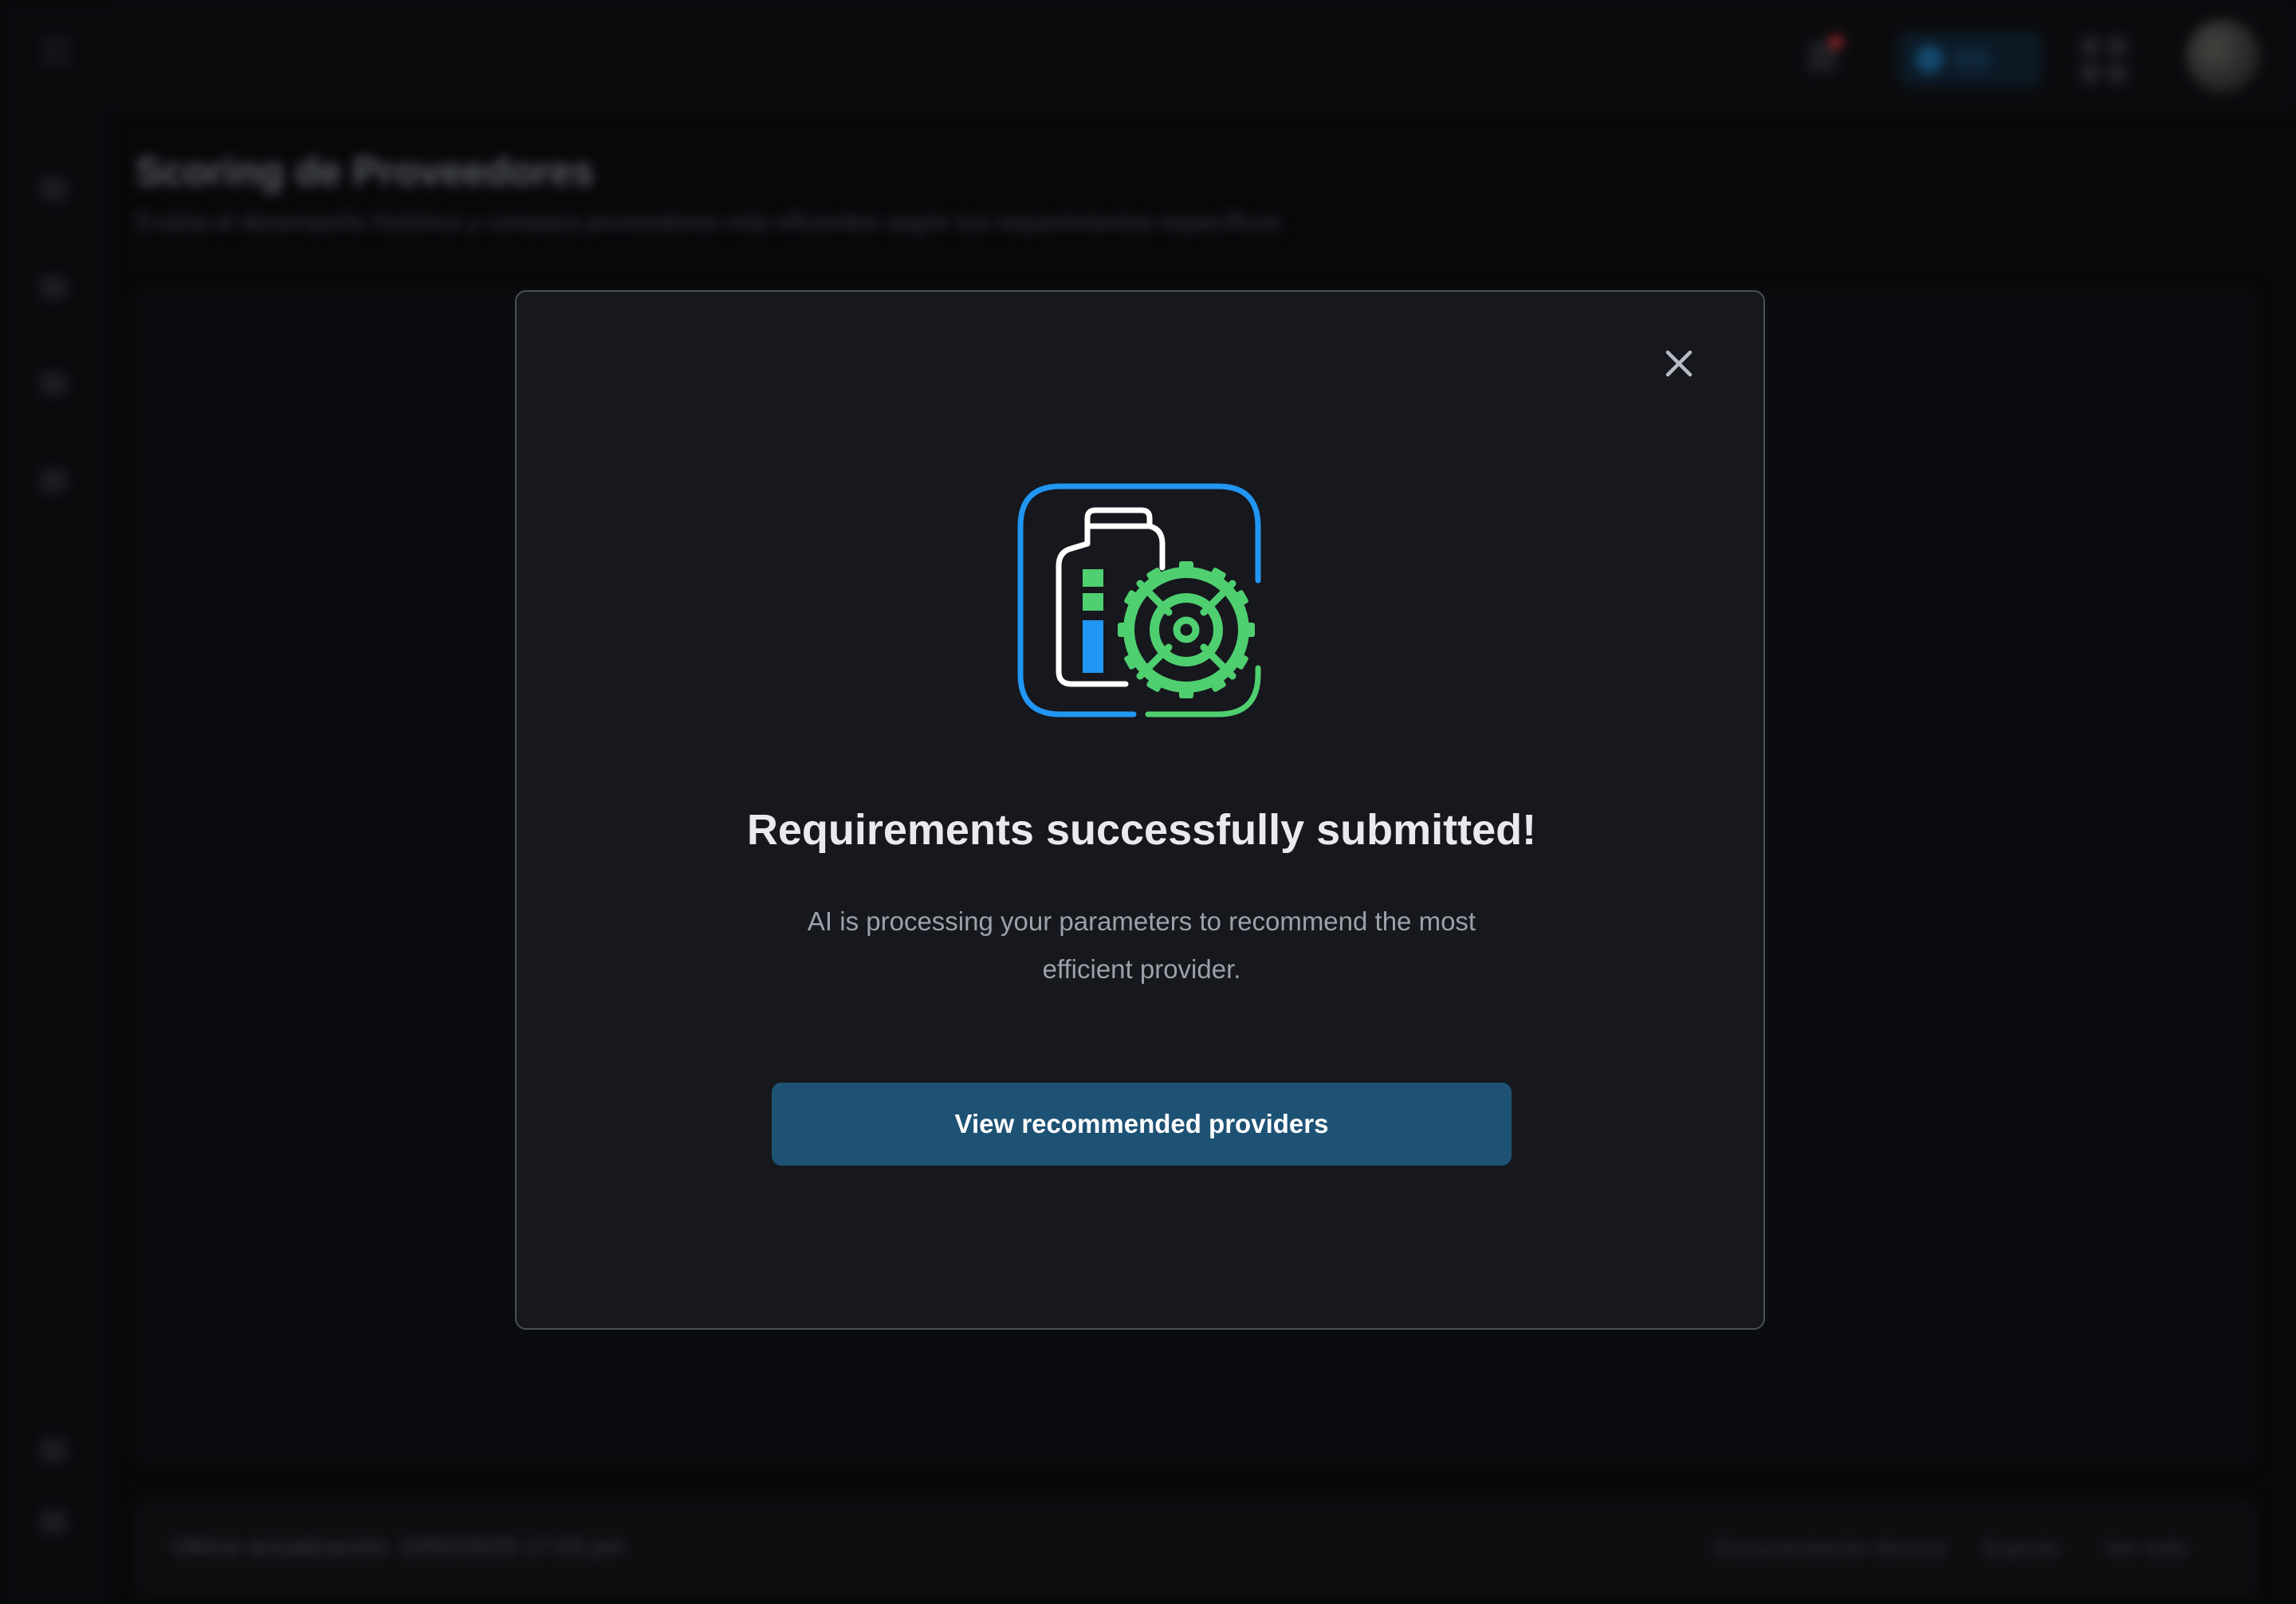 This screenshot has height=1604, width=2296. I want to click on clipboard-gear-icon, so click(1139, 600).